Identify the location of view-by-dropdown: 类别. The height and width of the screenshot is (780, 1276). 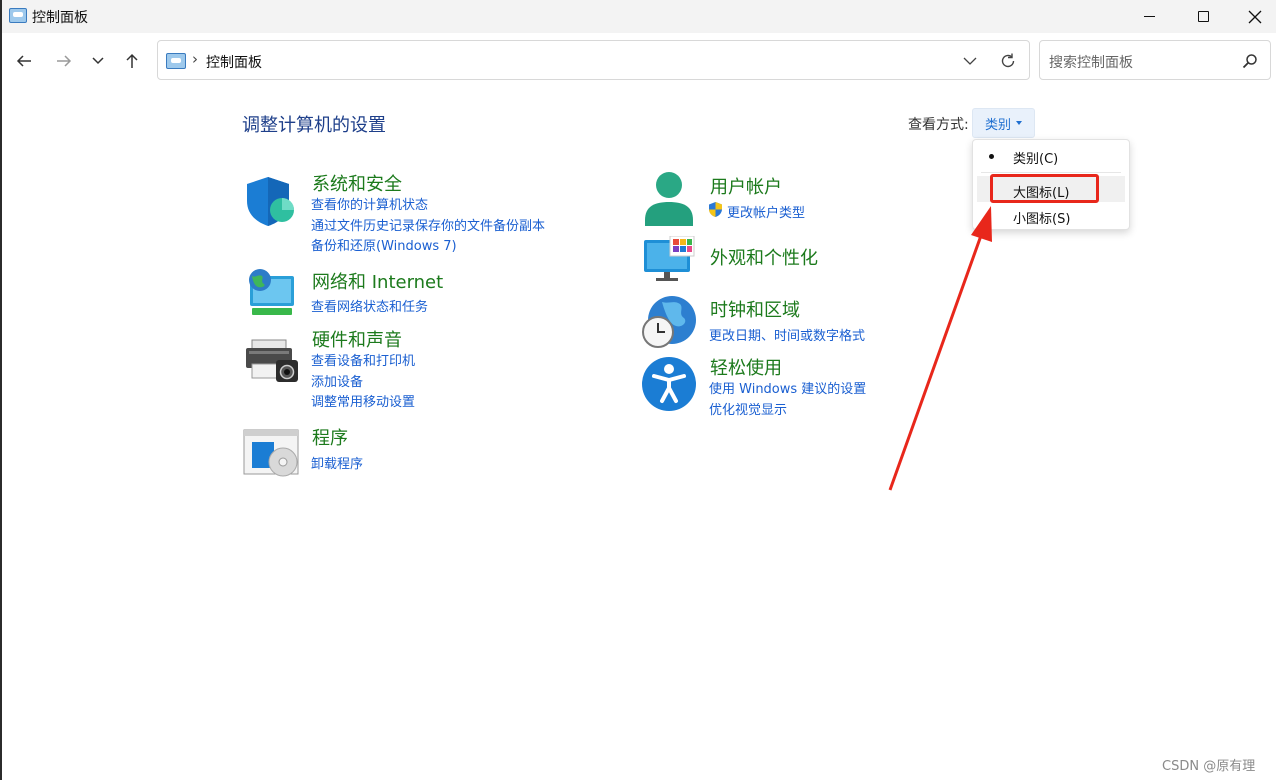
(1003, 123).